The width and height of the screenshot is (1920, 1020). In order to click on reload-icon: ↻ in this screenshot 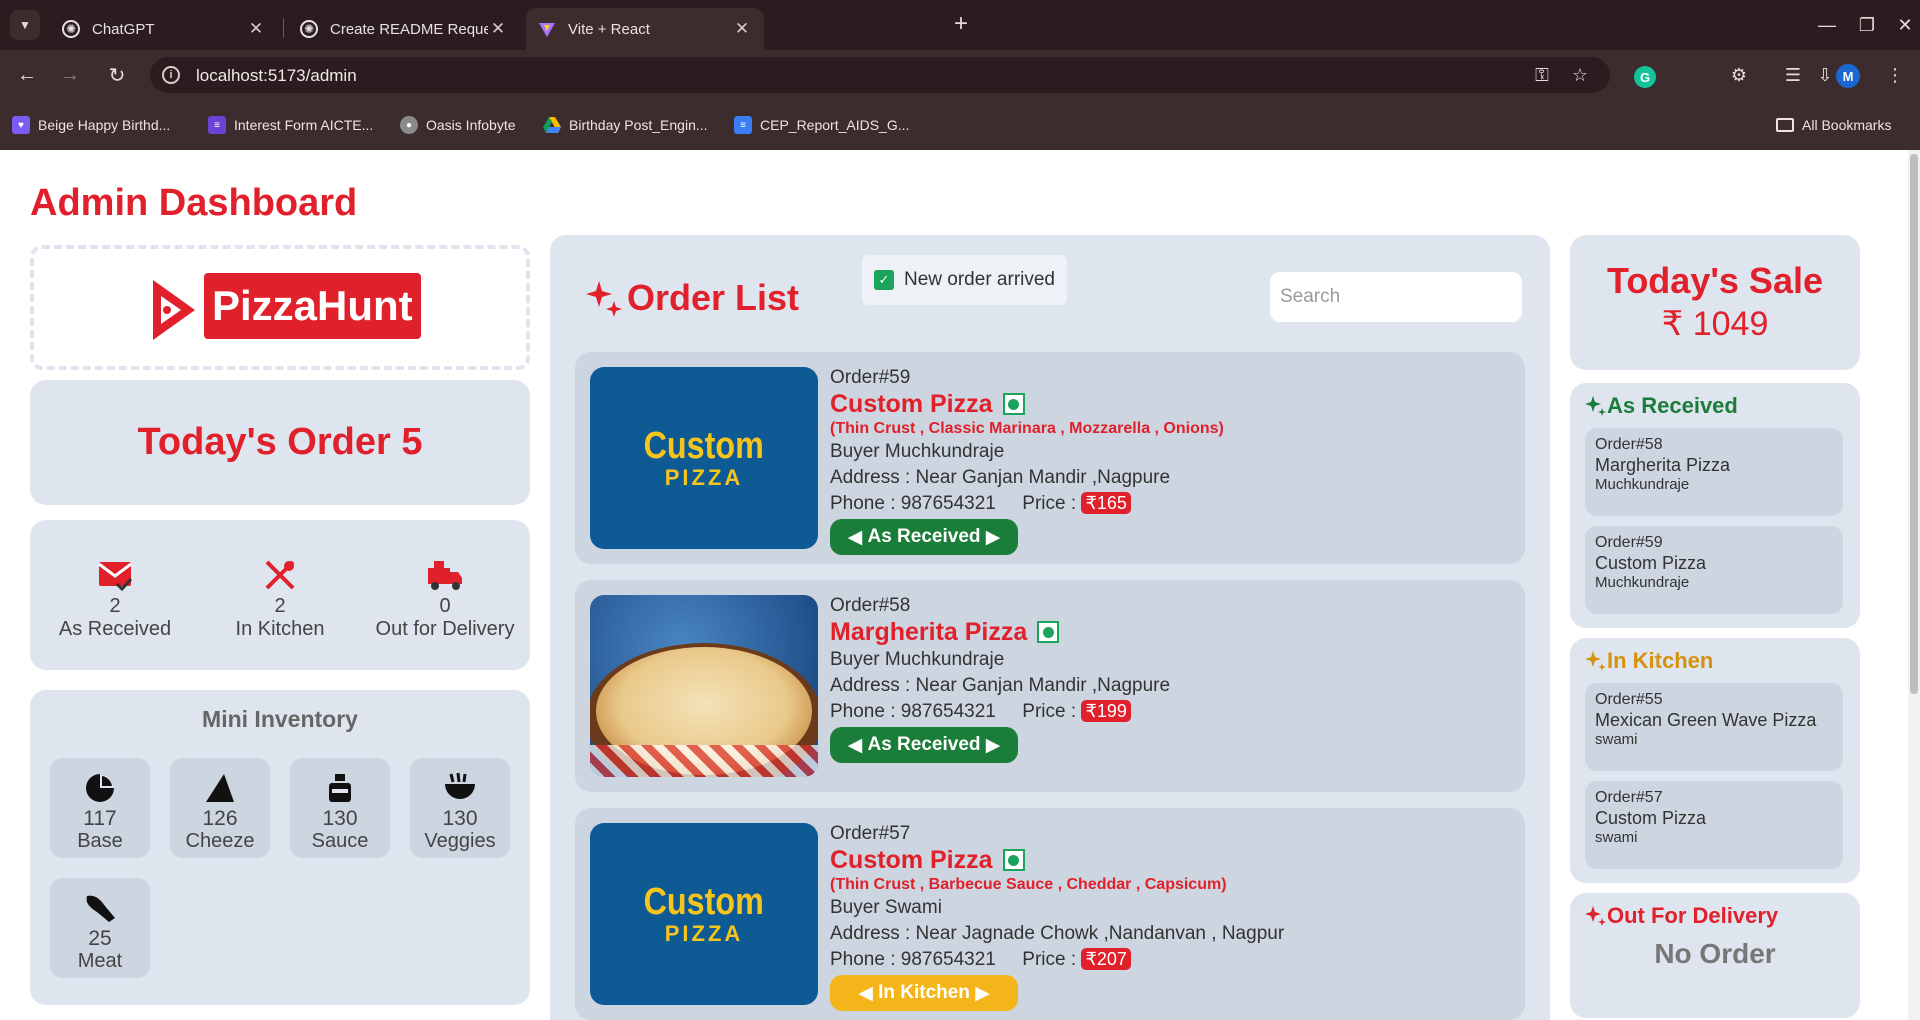, I will do `click(117, 75)`.